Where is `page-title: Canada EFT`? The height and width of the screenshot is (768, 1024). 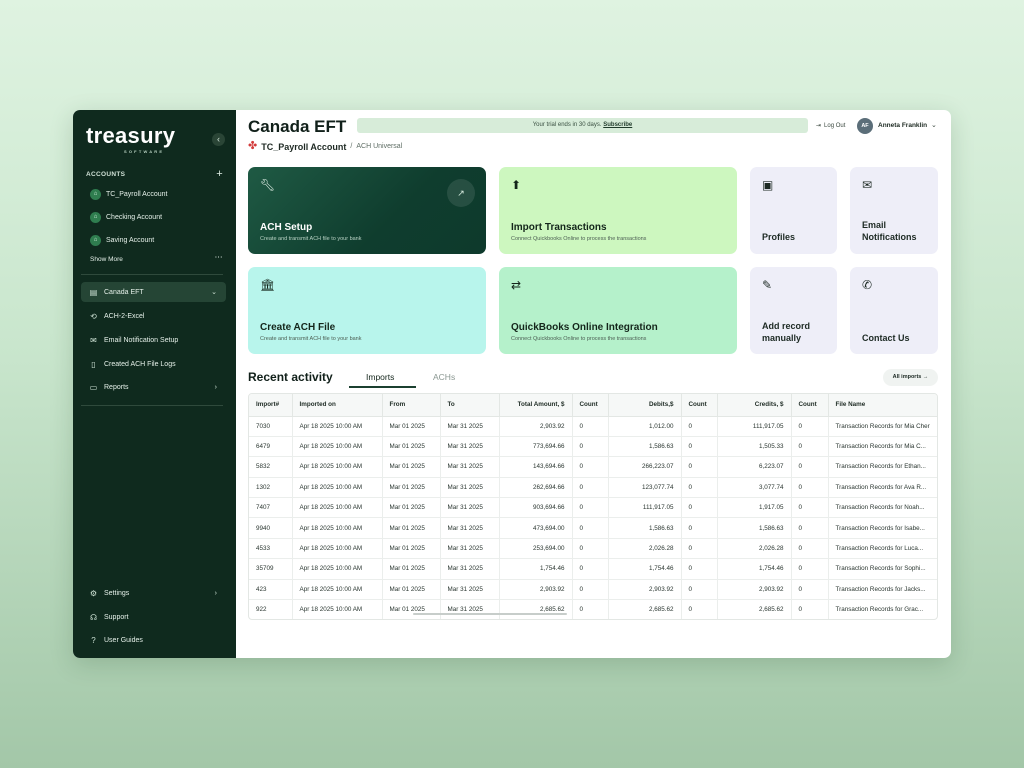
page-title: Canada EFT is located at coordinates (297, 126).